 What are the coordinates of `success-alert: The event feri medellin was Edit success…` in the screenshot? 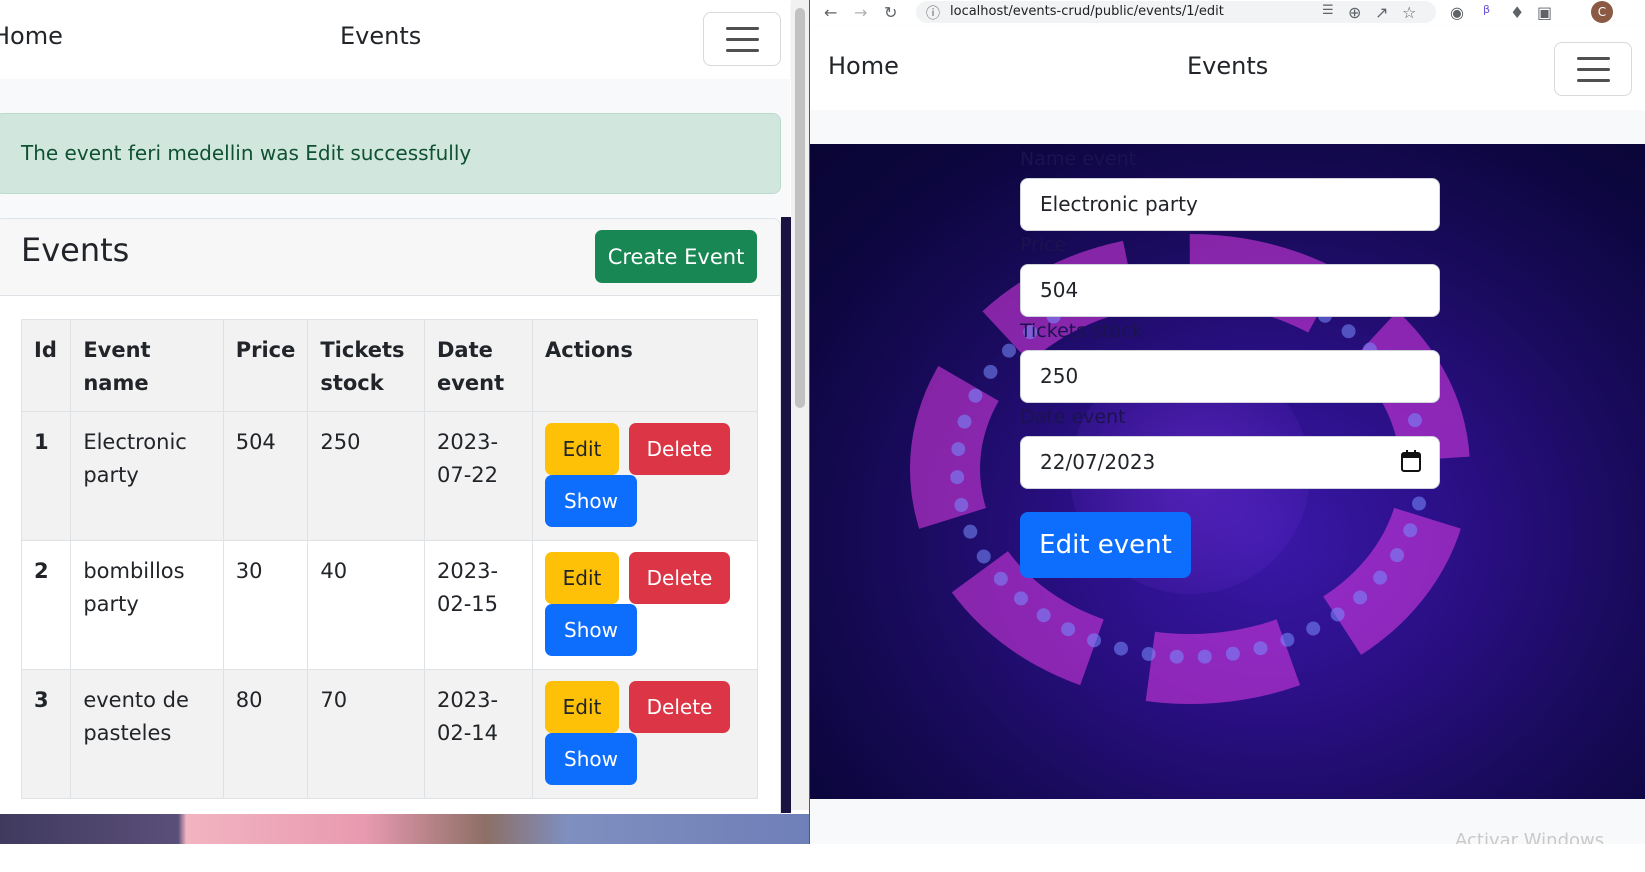 It's located at (390, 153).